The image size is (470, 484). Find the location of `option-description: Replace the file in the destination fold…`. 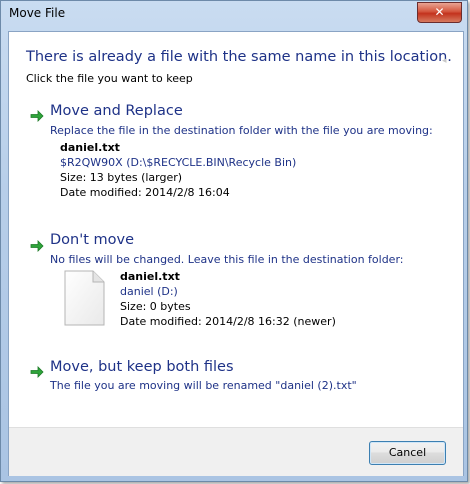

option-description: Replace the file in the destination fold… is located at coordinates (241, 130).